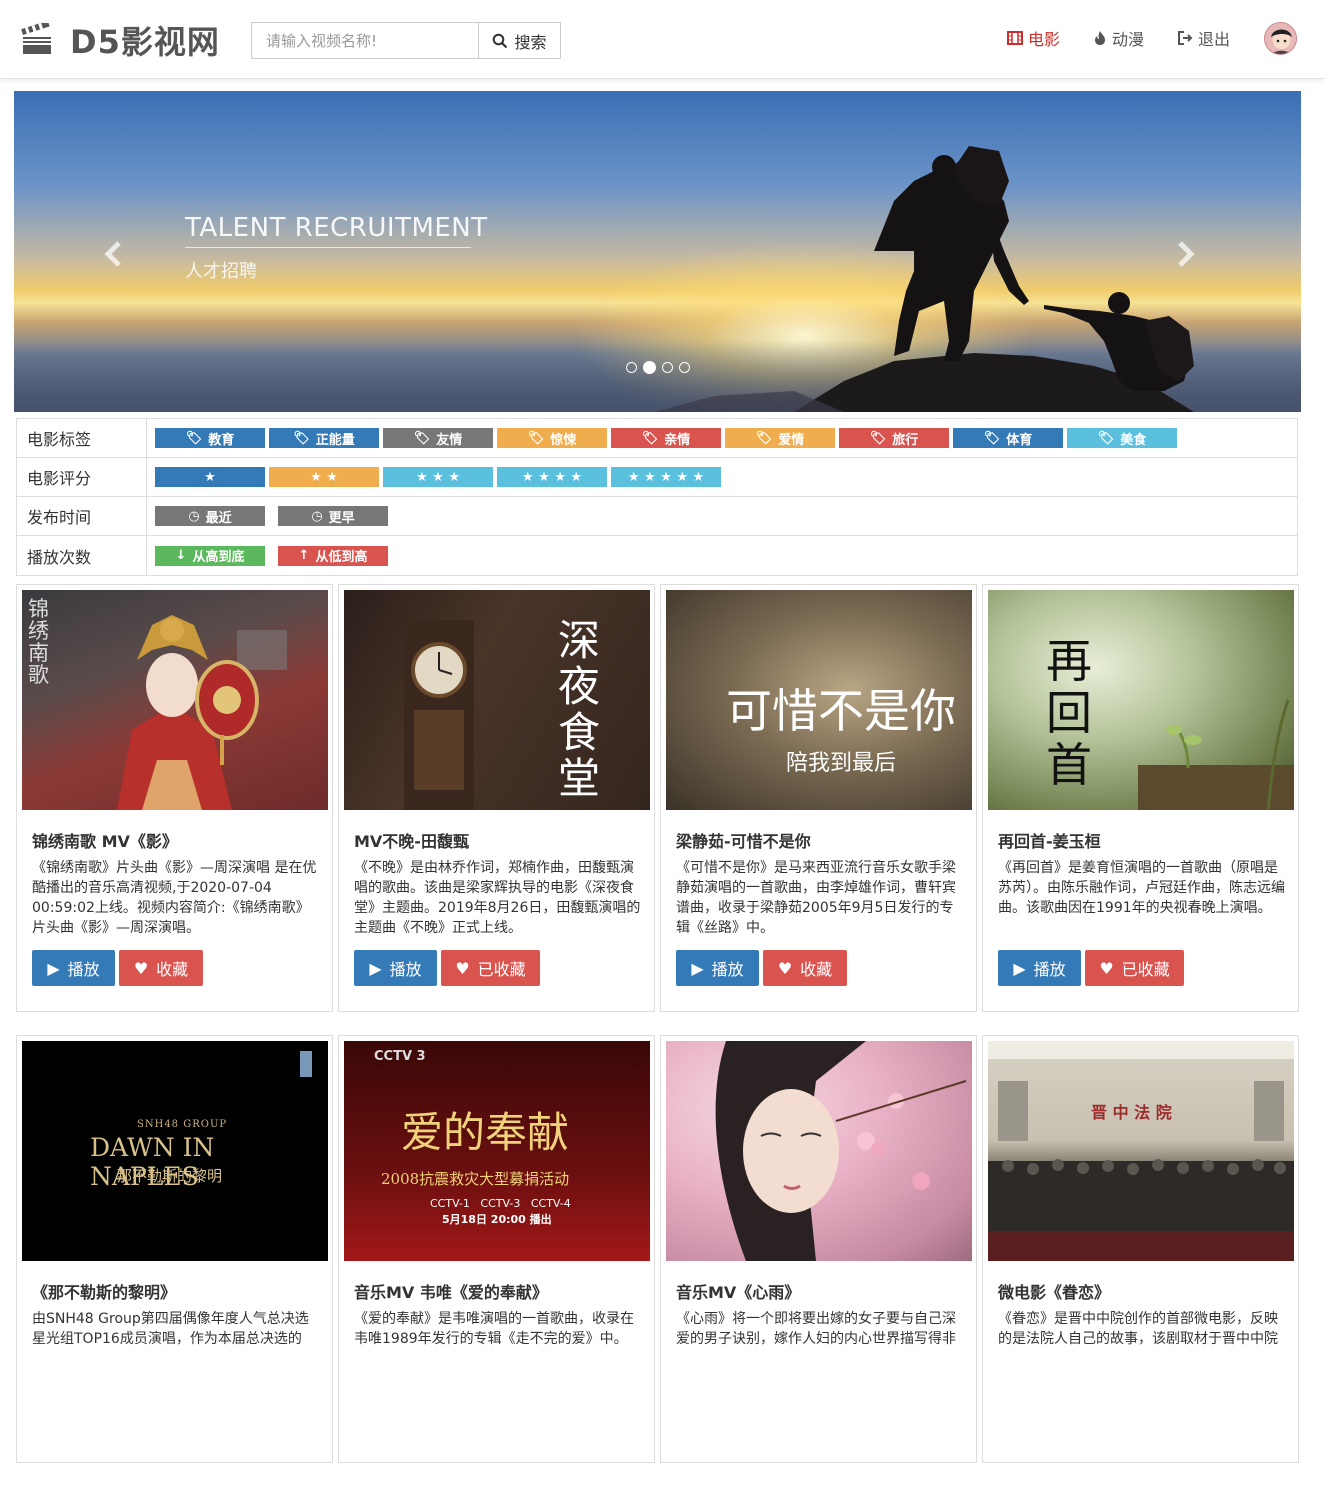 The height and width of the screenshot is (1486, 1325). I want to click on nav-item-anime: 动漫, so click(1118, 38).